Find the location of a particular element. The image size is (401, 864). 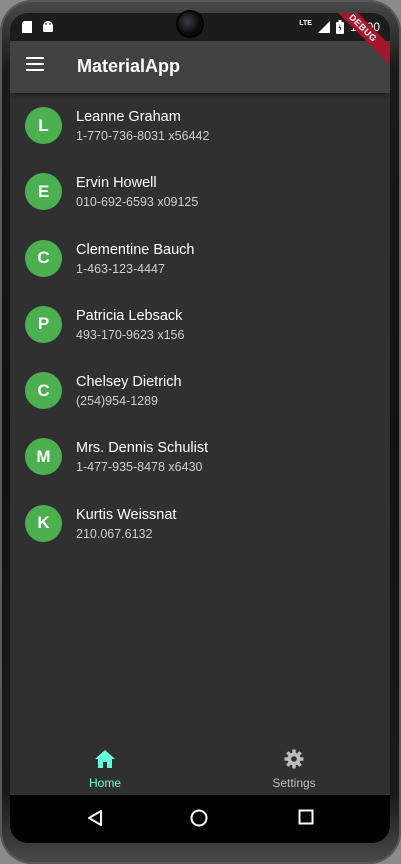

recents-button is located at coordinates (306, 819).